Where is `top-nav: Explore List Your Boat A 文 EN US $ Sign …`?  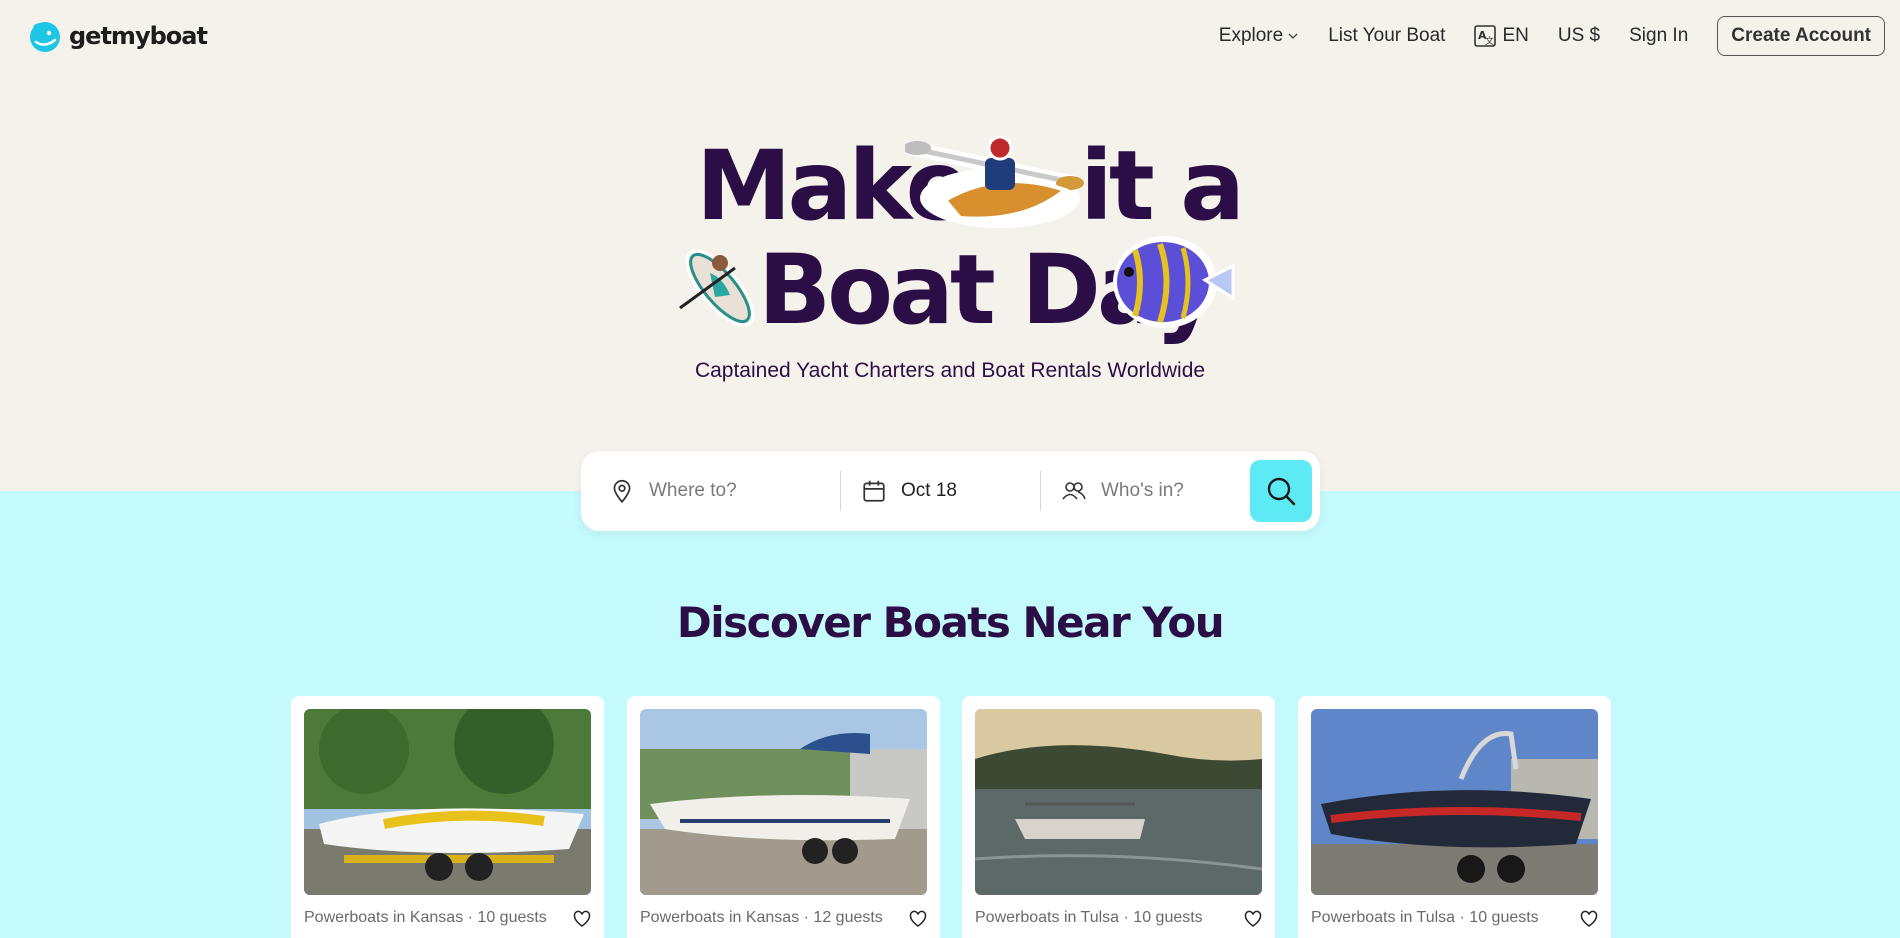
top-nav: Explore List Your Boat A 文 EN US $ Sign … is located at coordinates (1552, 36).